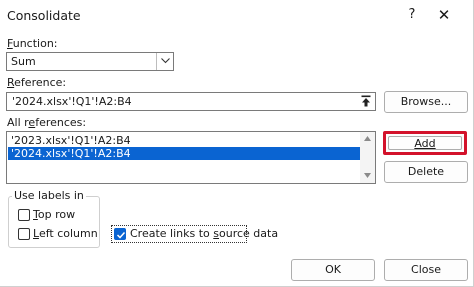 This screenshot has width=474, height=287. I want to click on close-icon: ✕, so click(444, 15).